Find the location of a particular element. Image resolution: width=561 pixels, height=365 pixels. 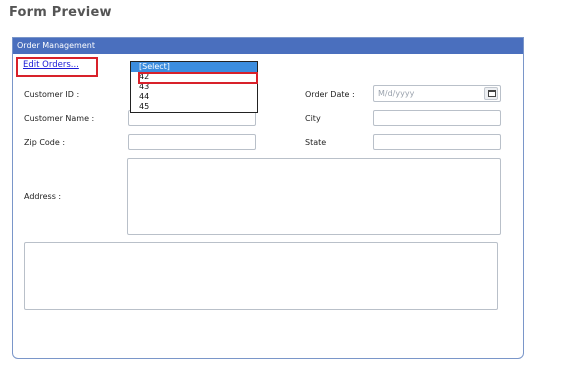

dropdown-option: 43 is located at coordinates (194, 87).